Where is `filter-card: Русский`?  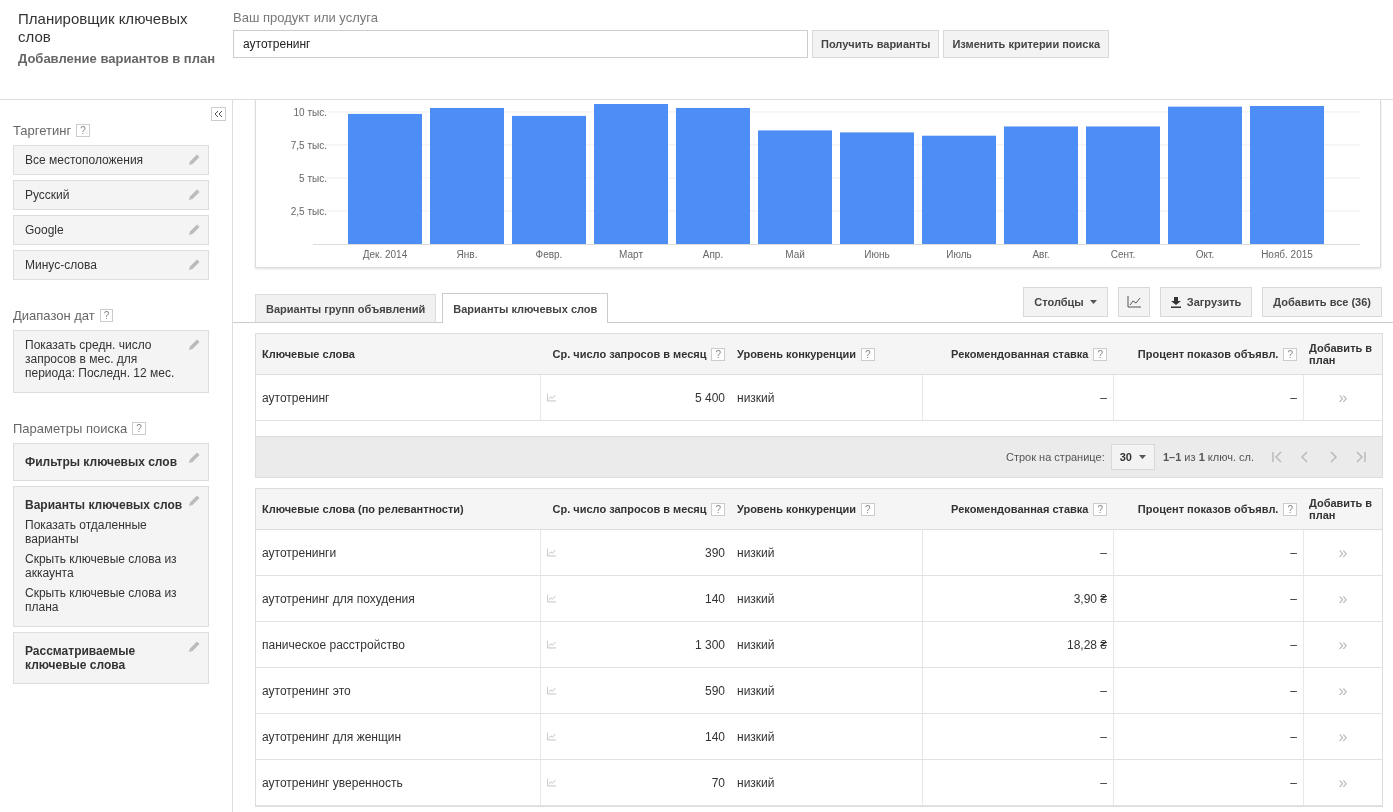 filter-card: Русский is located at coordinates (111, 195).